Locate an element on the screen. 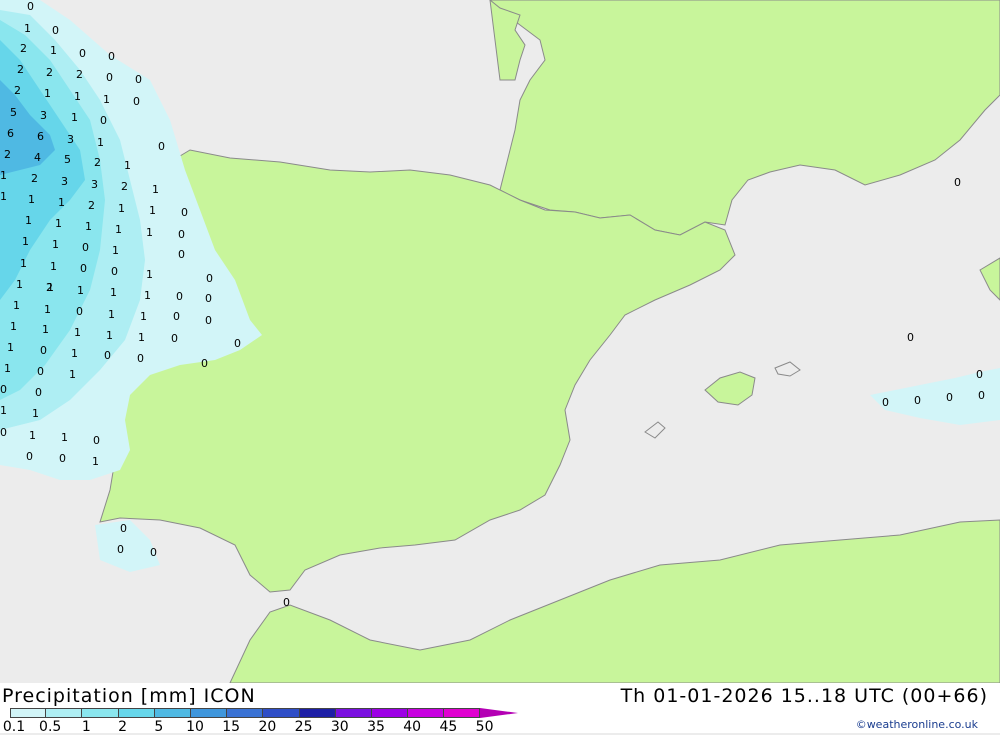 Image resolution: width=1000 pixels, height=735 pixels. precip-legend-bar is located at coordinates (264, 713).